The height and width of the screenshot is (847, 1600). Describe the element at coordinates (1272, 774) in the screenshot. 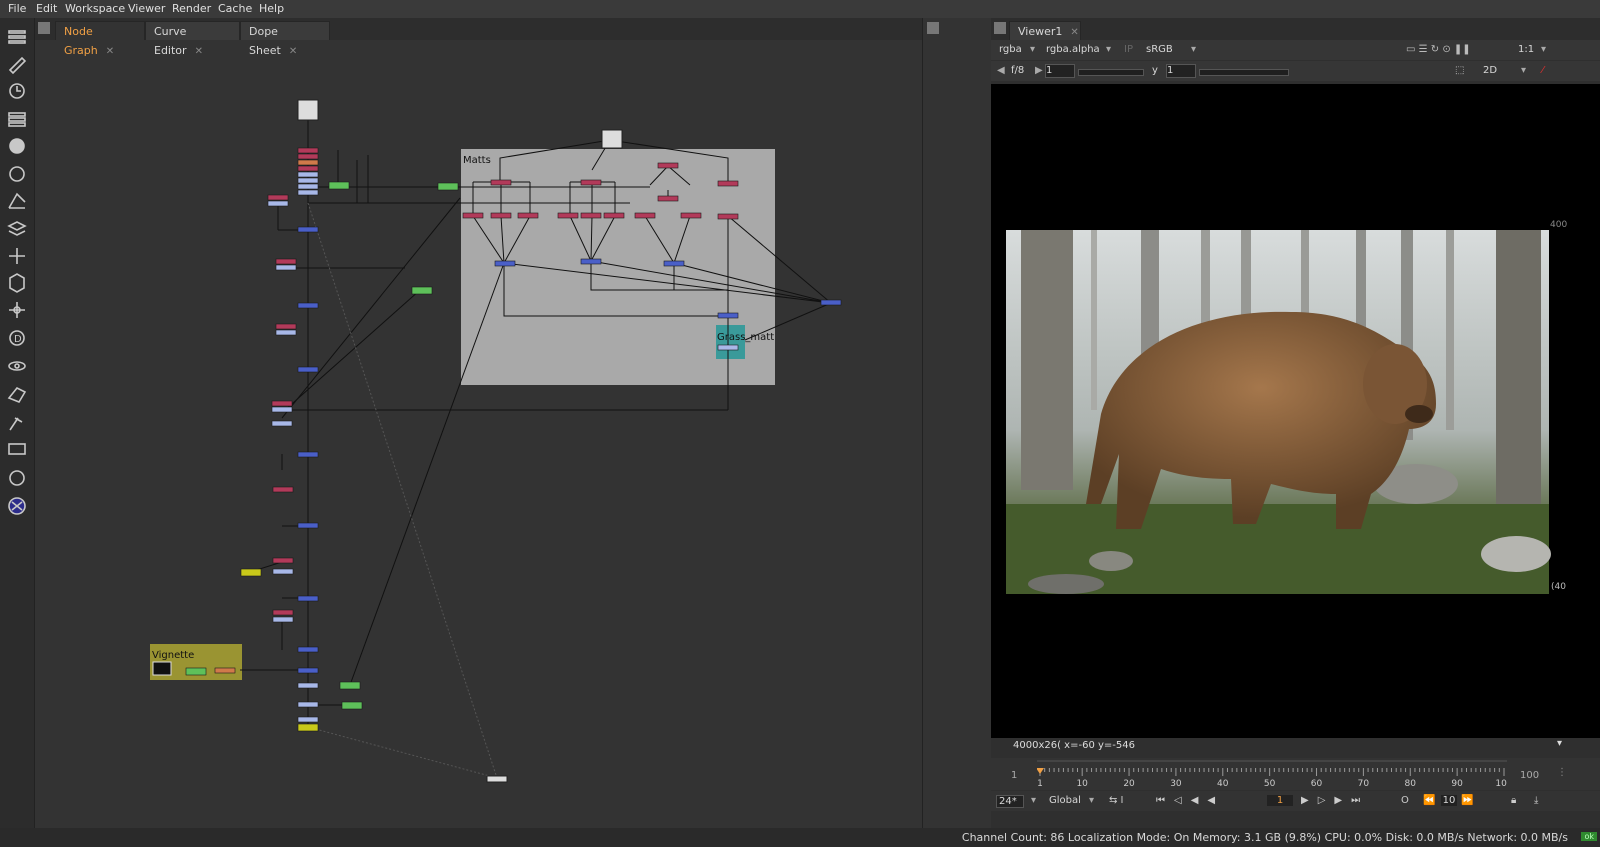

I see `timeline-ruler: 1 10 20 30 40 50 60 70 80 90 100` at that location.